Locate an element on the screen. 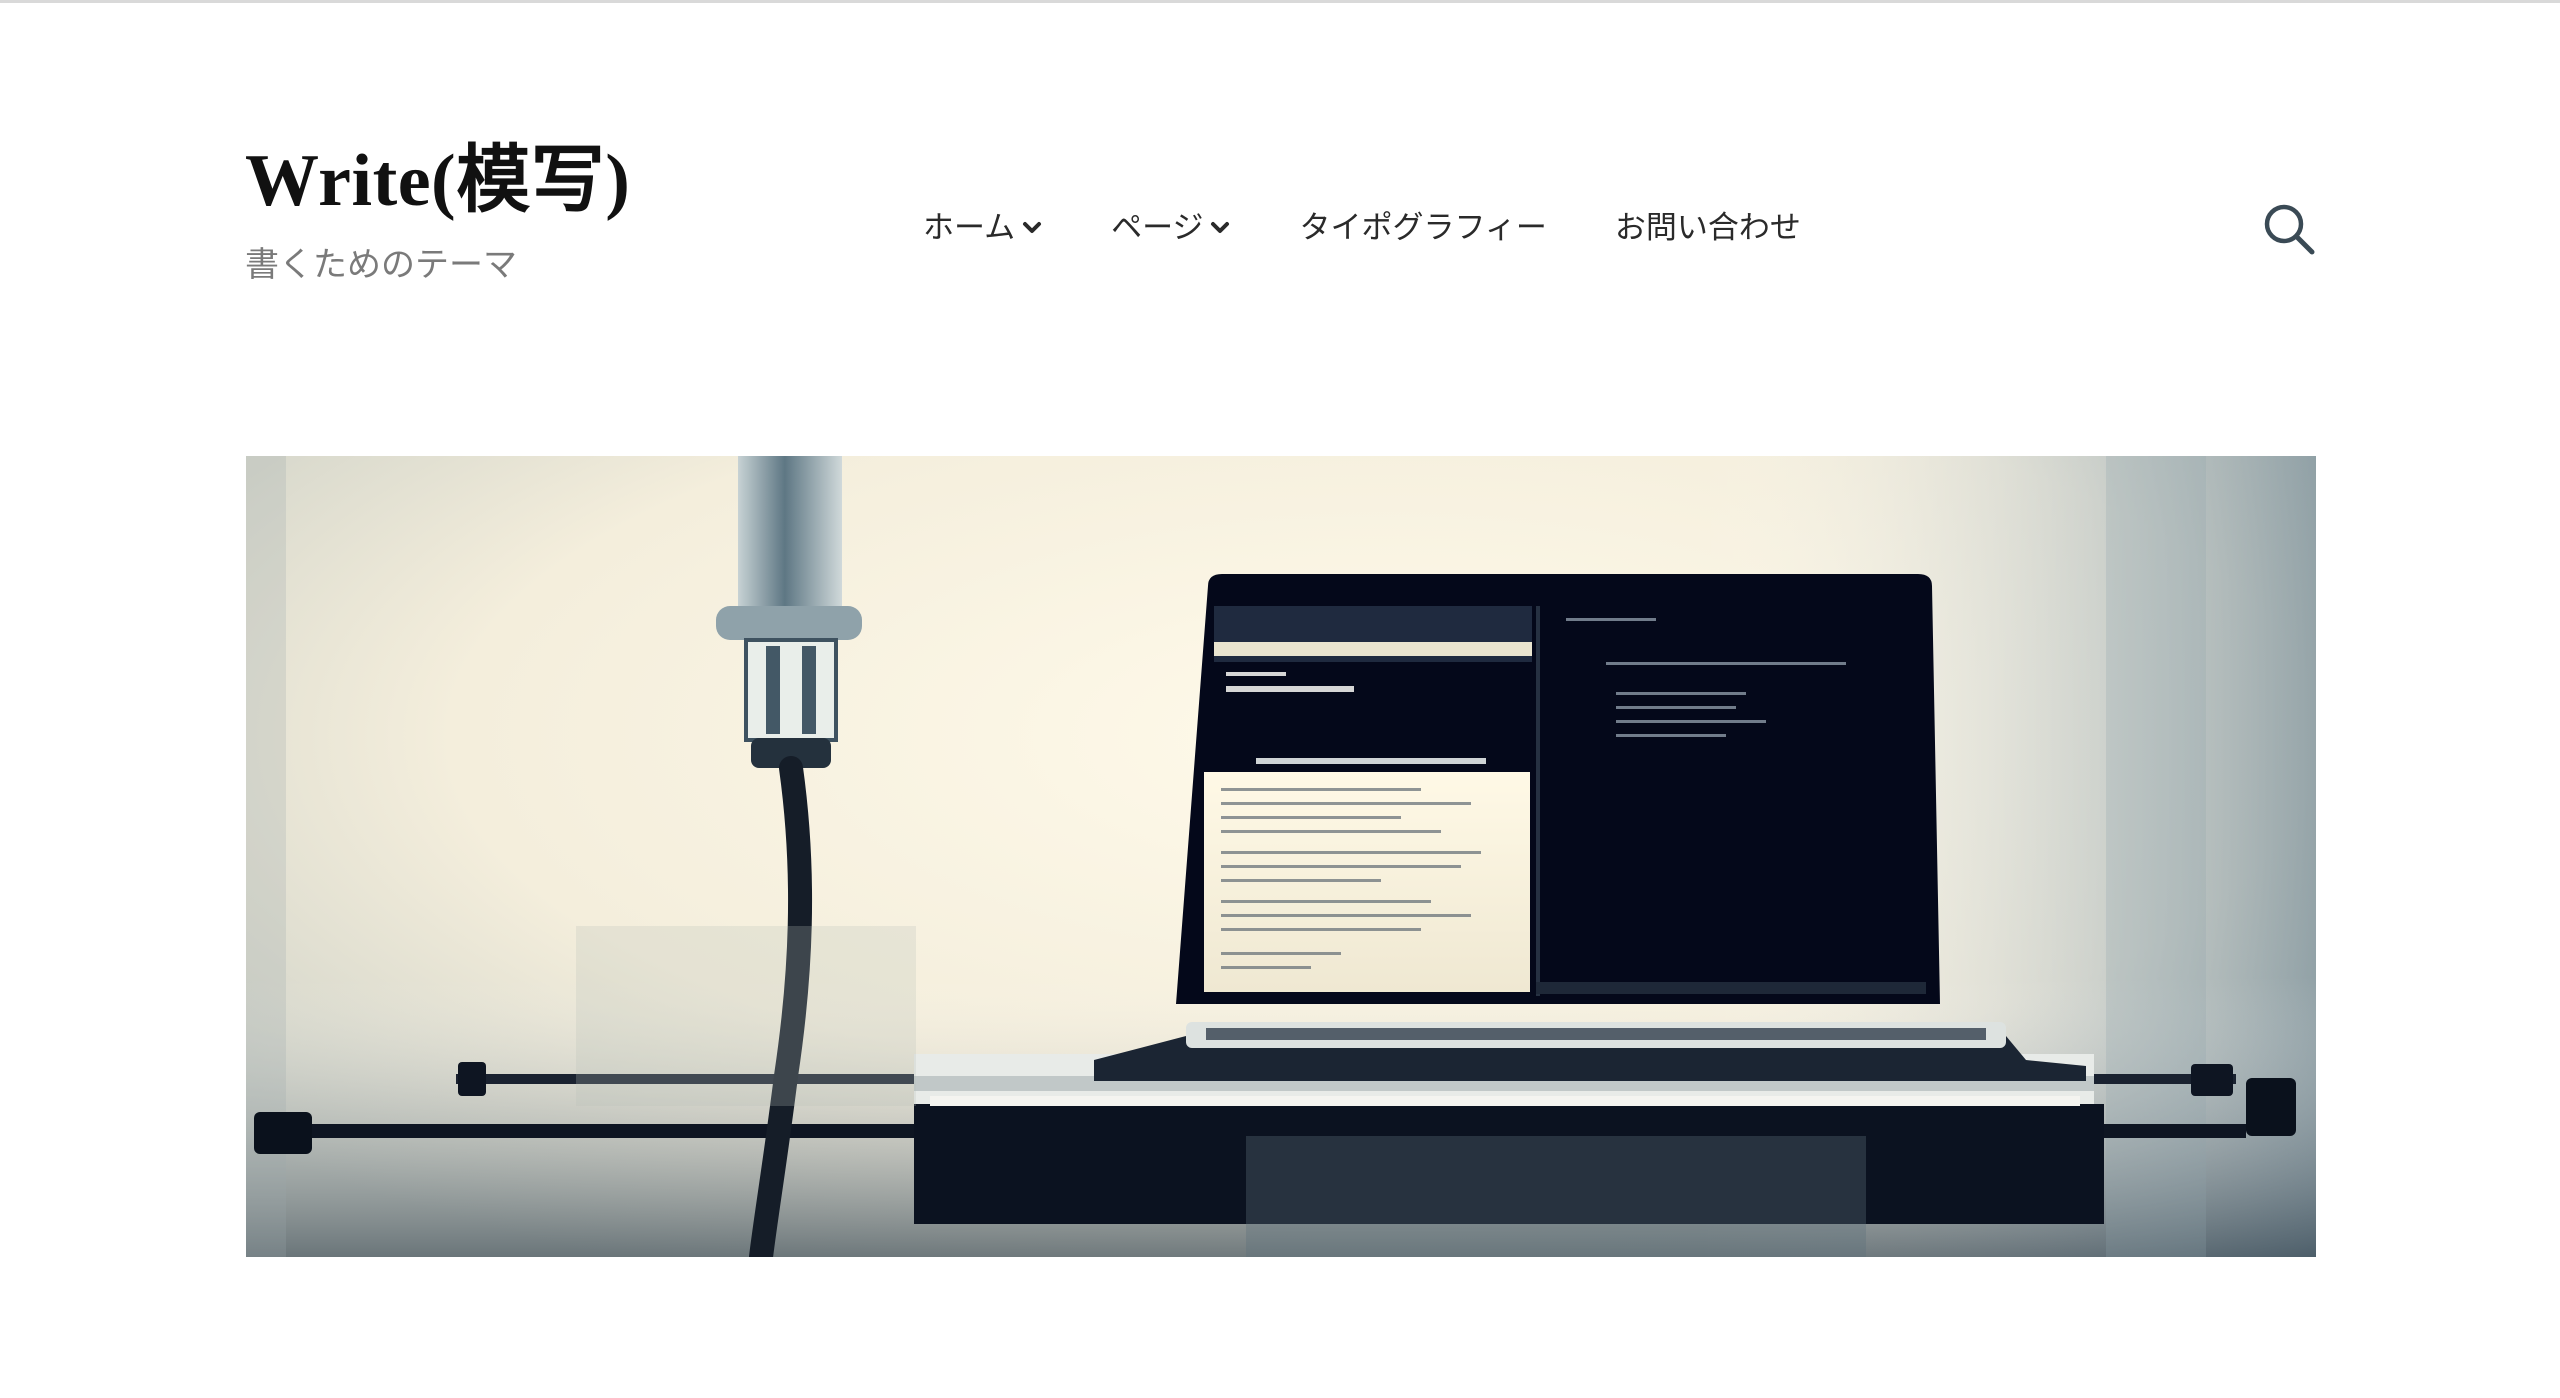 This screenshot has height=1398, width=2560. nav-item-home: ホーム is located at coordinates (983, 228).